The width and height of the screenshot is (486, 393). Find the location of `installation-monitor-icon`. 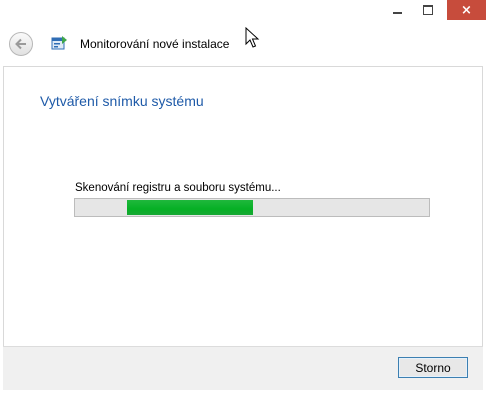

installation-monitor-icon is located at coordinates (59, 43).